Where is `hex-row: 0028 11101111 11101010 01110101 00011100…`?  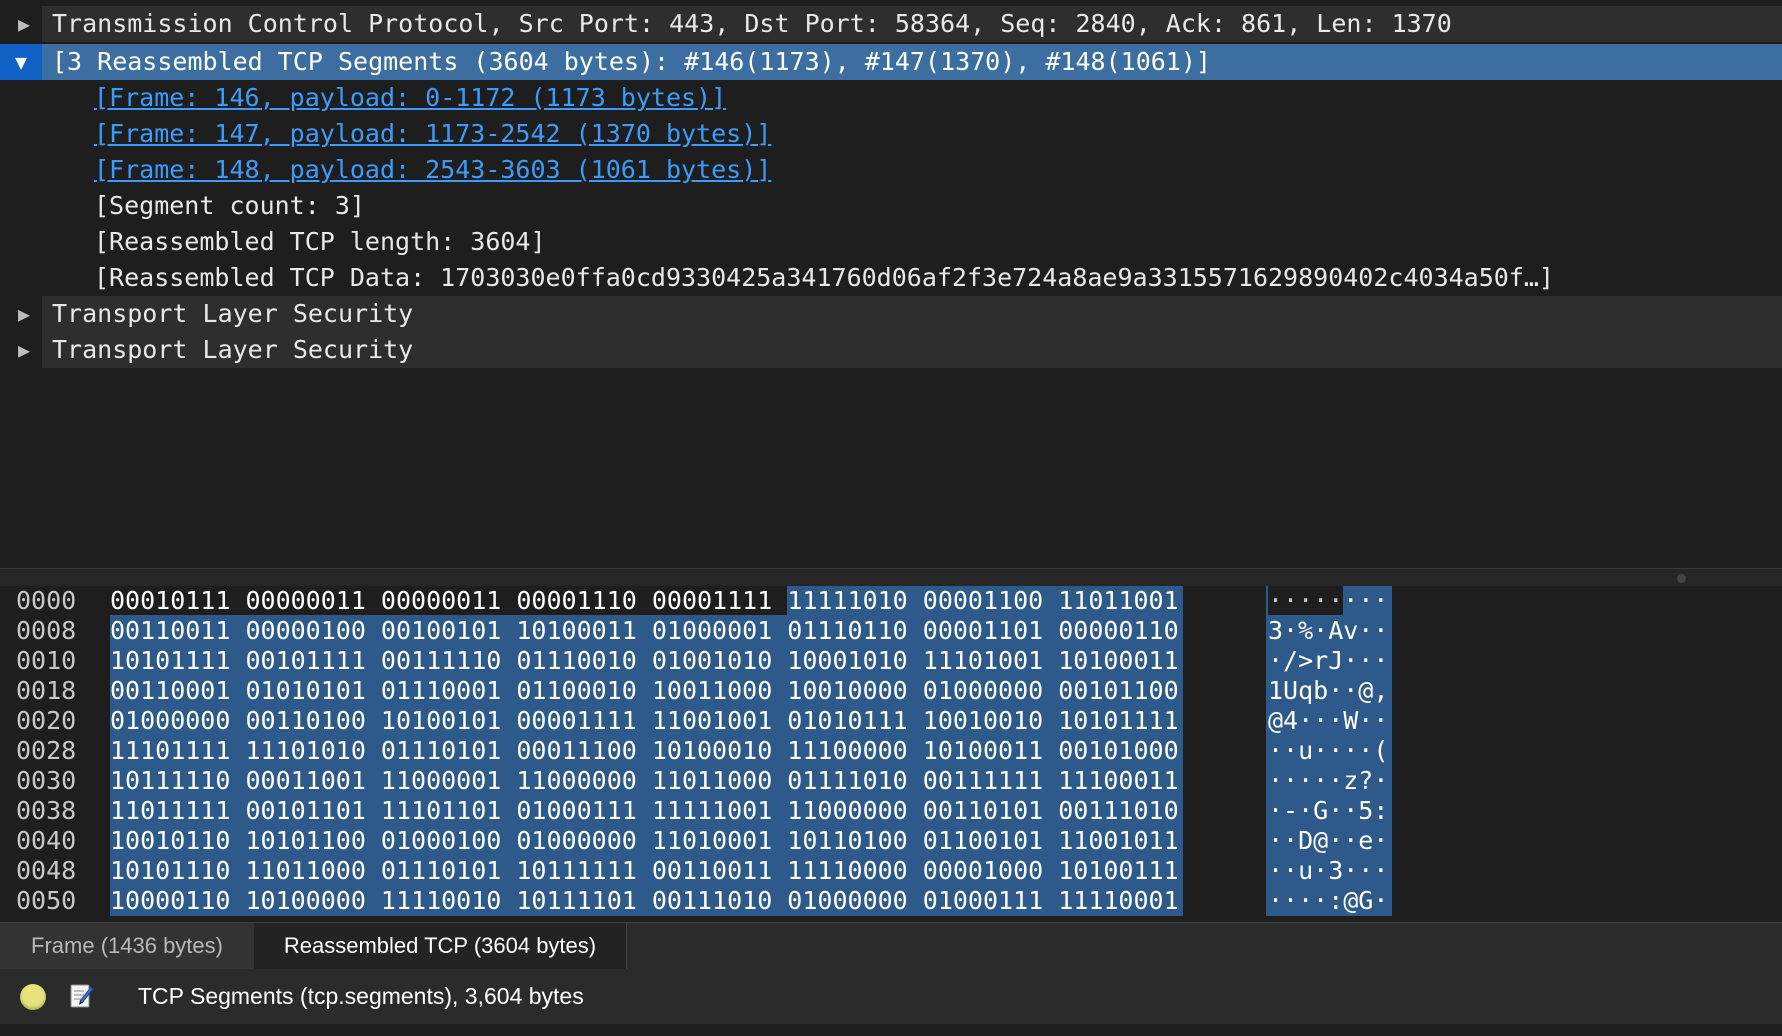 hex-row: 0028 11101111 11101010 01110101 00011100… is located at coordinates (891, 751).